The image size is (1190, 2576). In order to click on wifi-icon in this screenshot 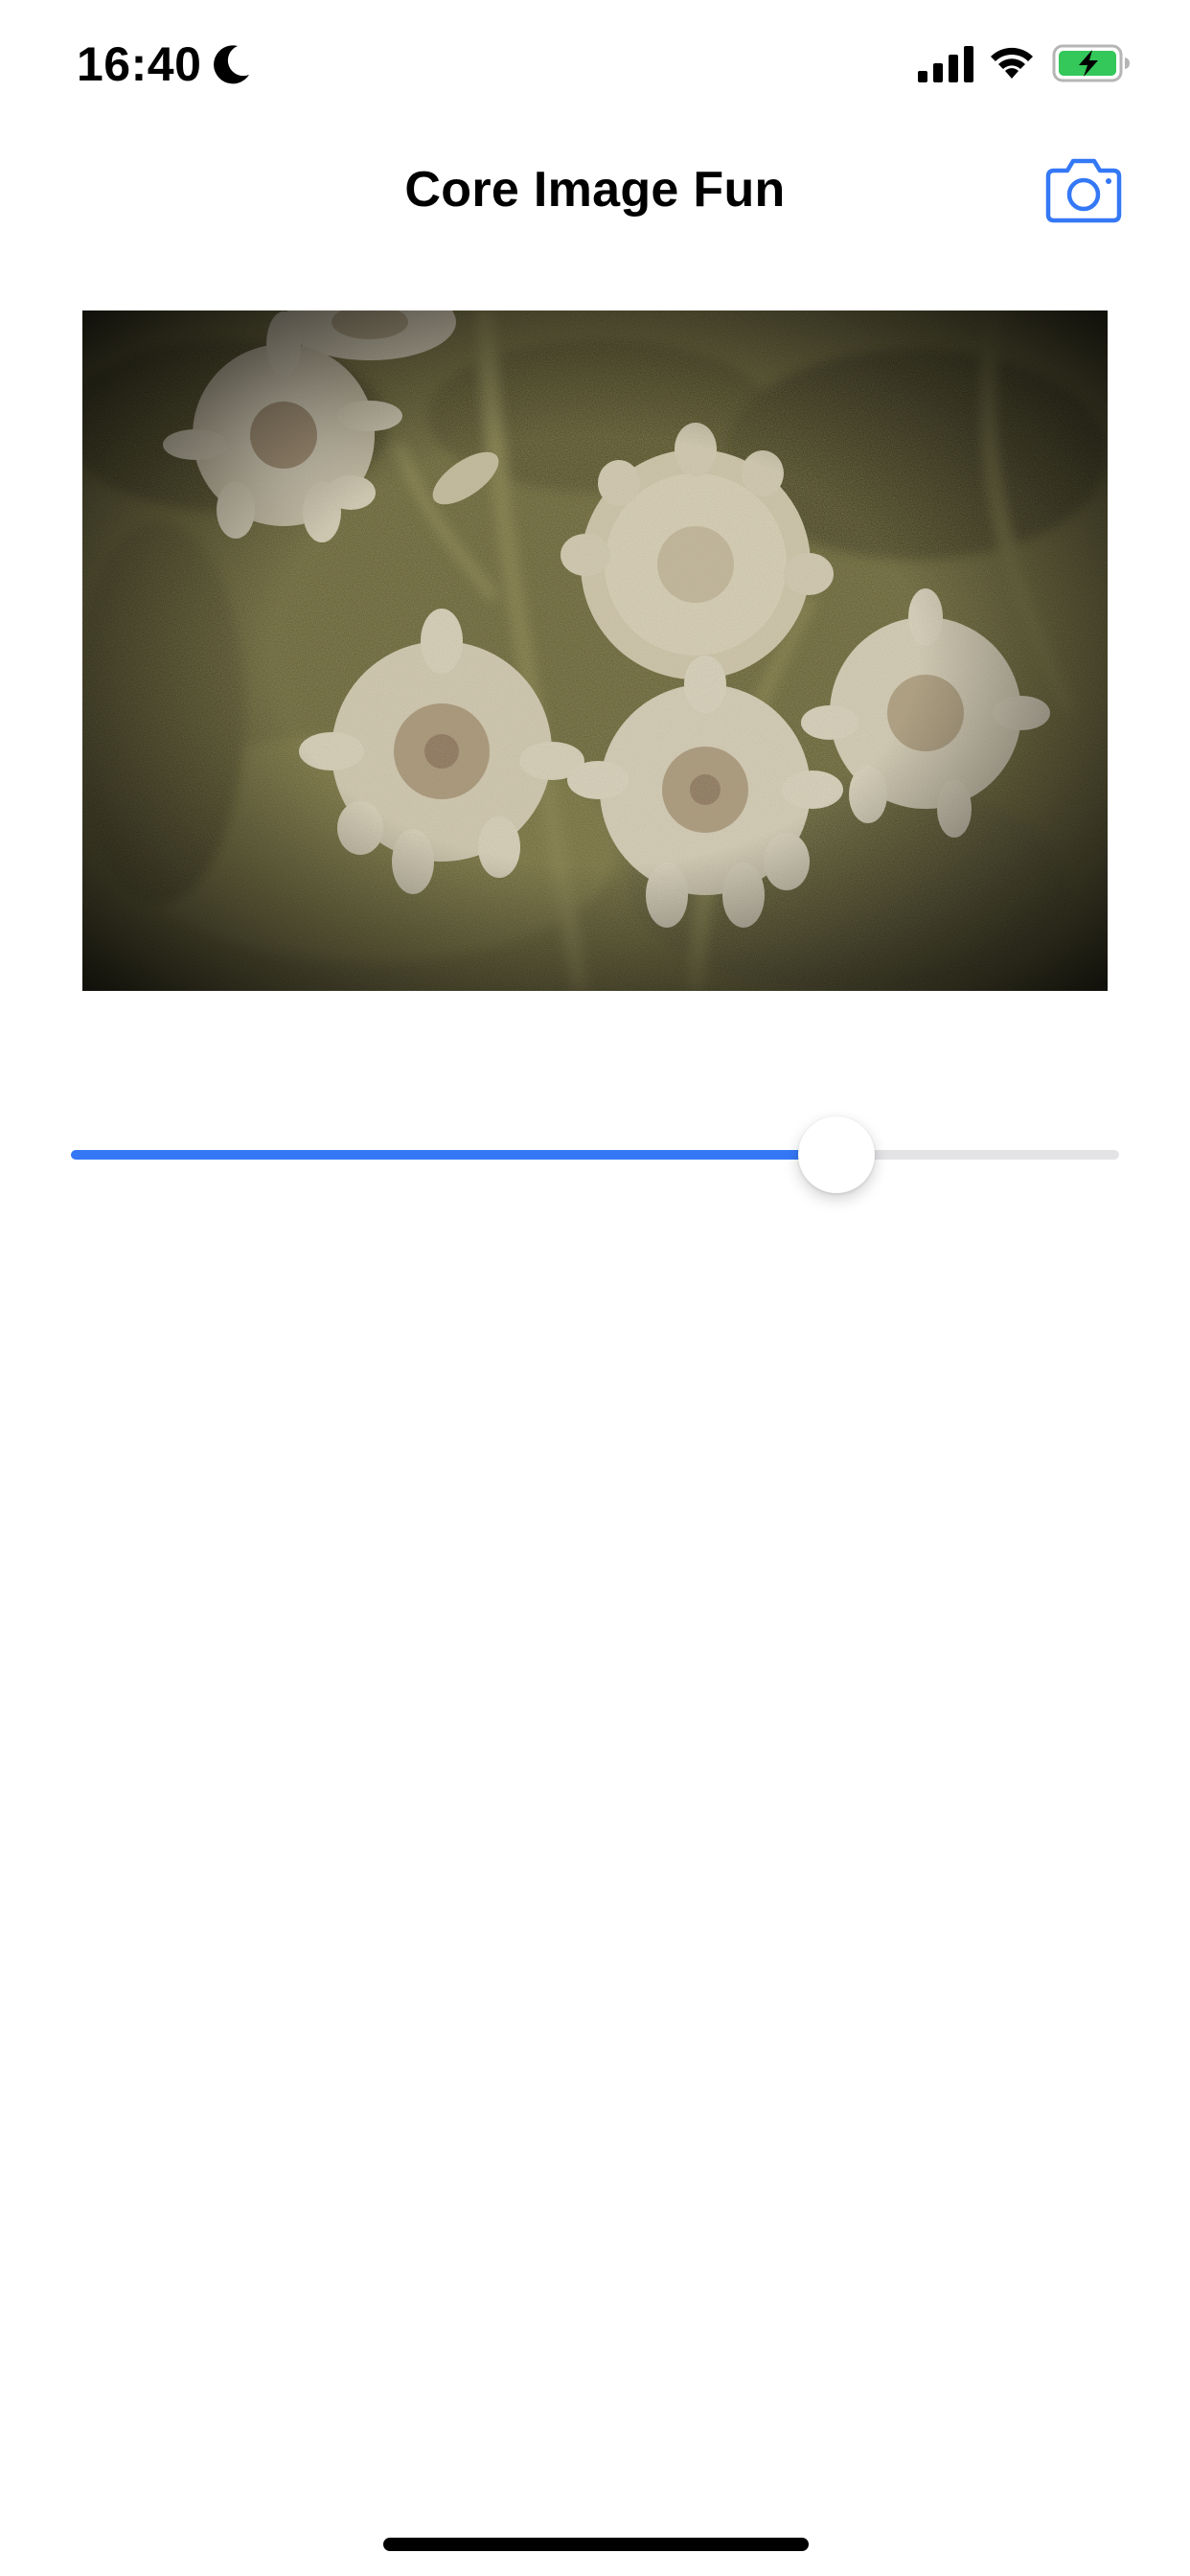, I will do `click(1012, 63)`.